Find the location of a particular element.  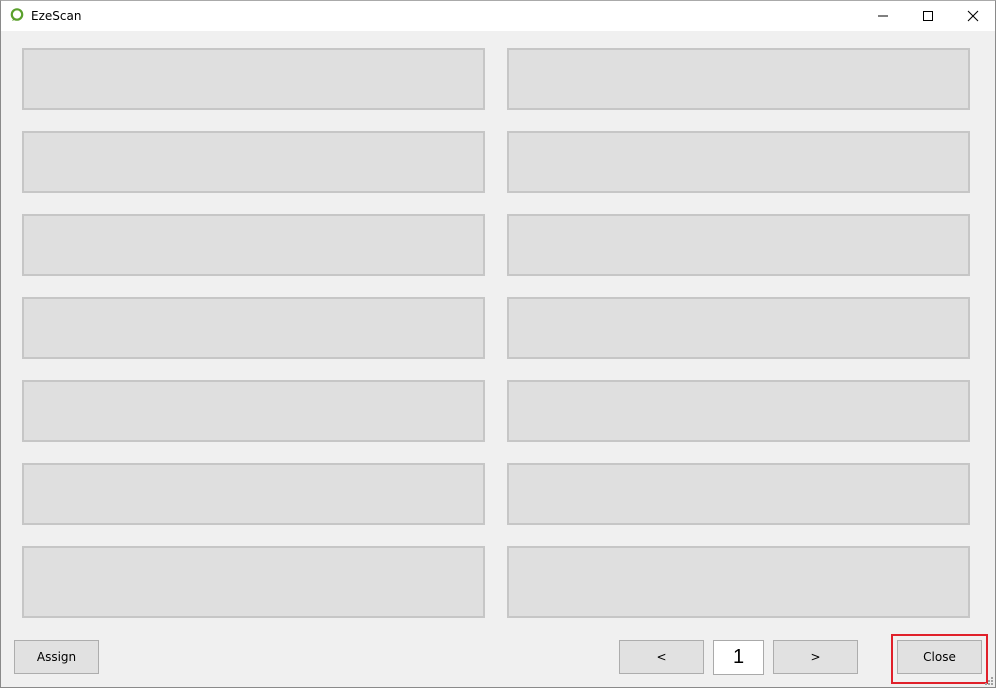

minimize-icon is located at coordinates (883, 16).